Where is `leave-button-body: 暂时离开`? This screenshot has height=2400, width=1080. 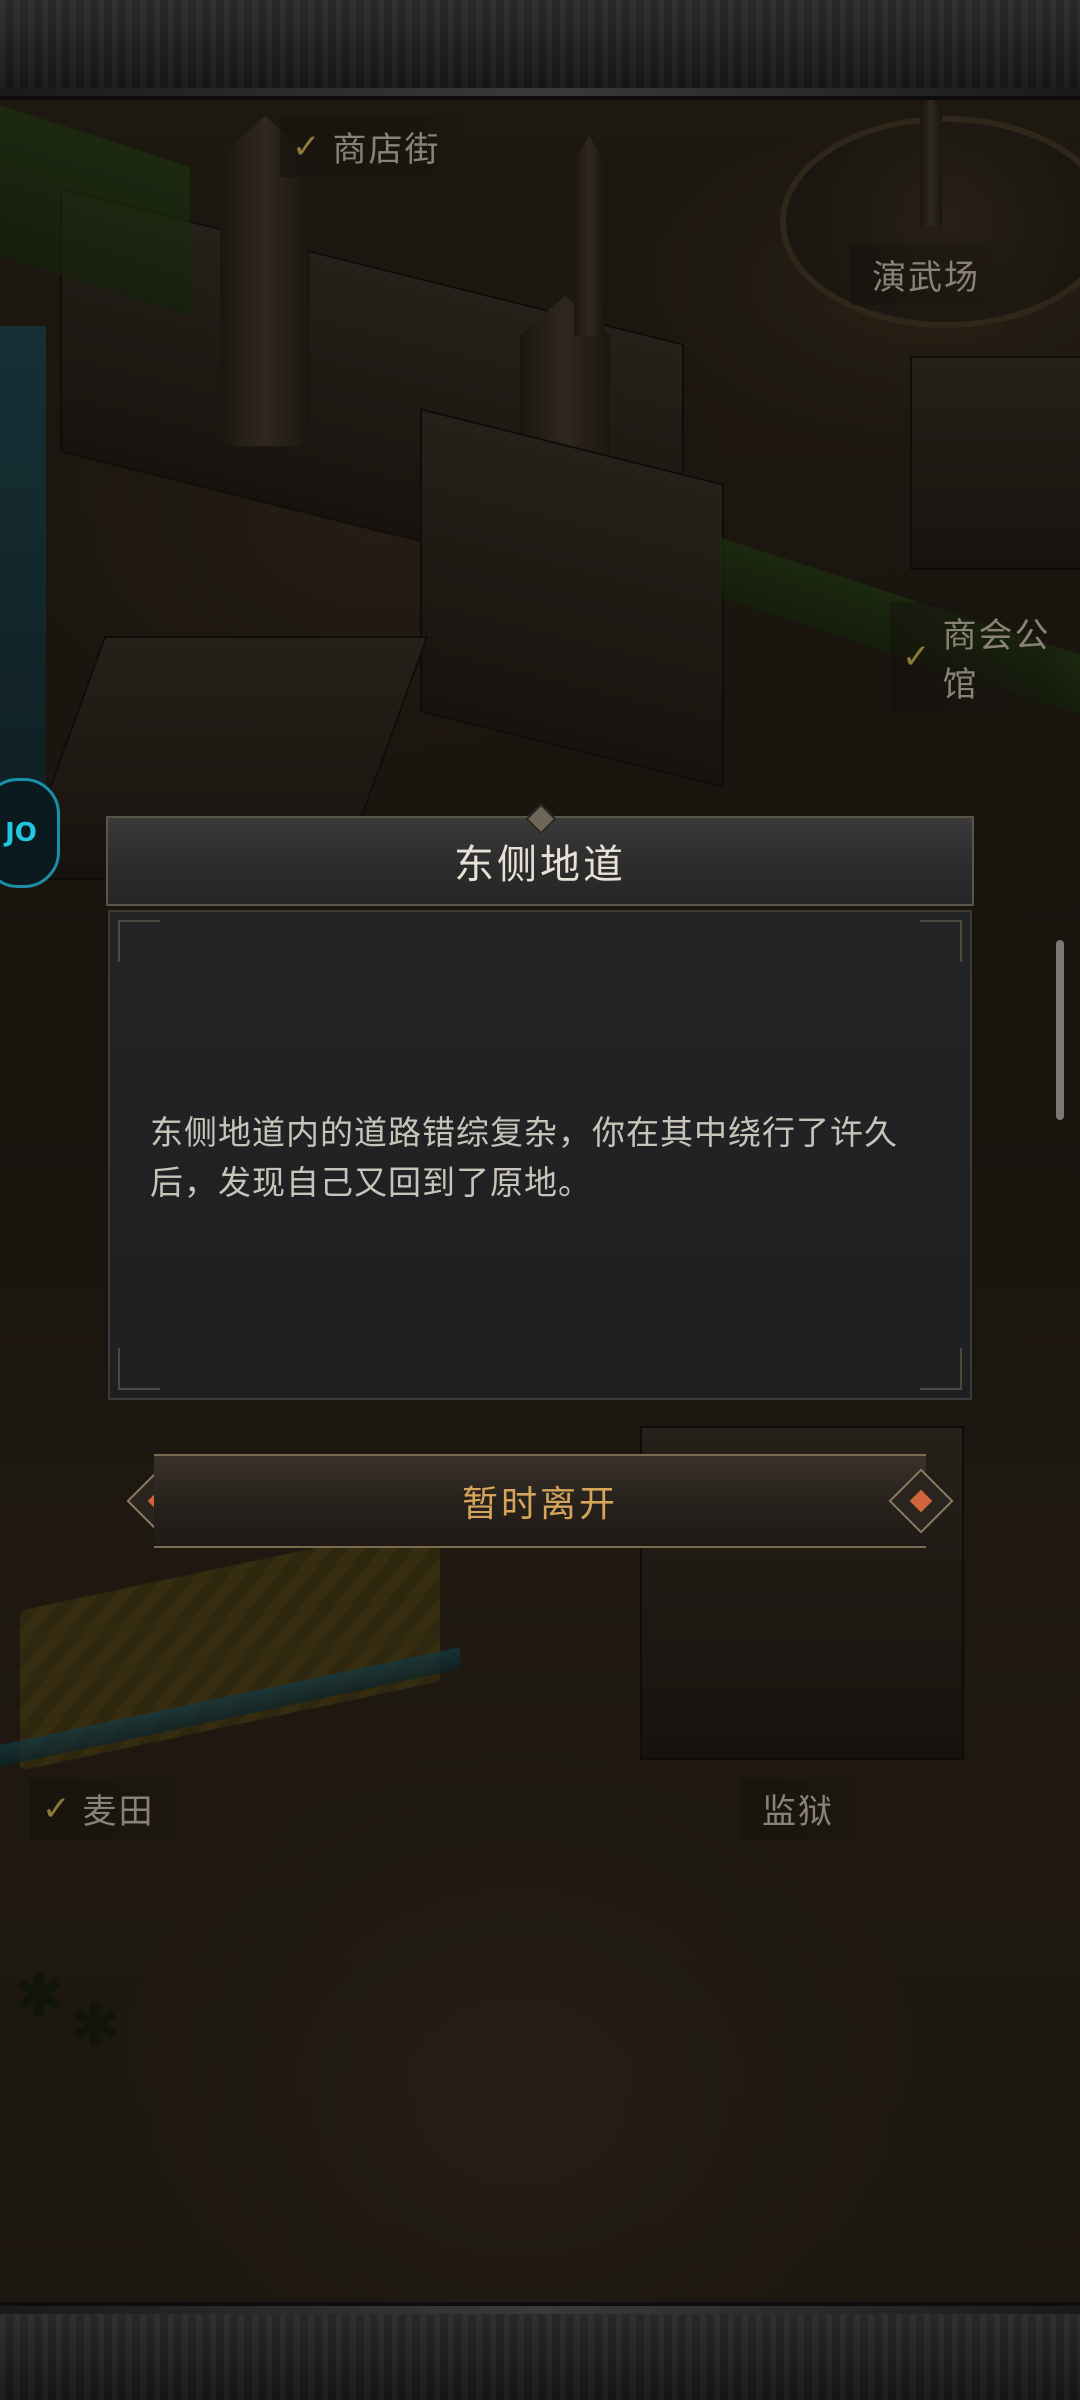 leave-button-body: 暂时离开 is located at coordinates (540, 1501).